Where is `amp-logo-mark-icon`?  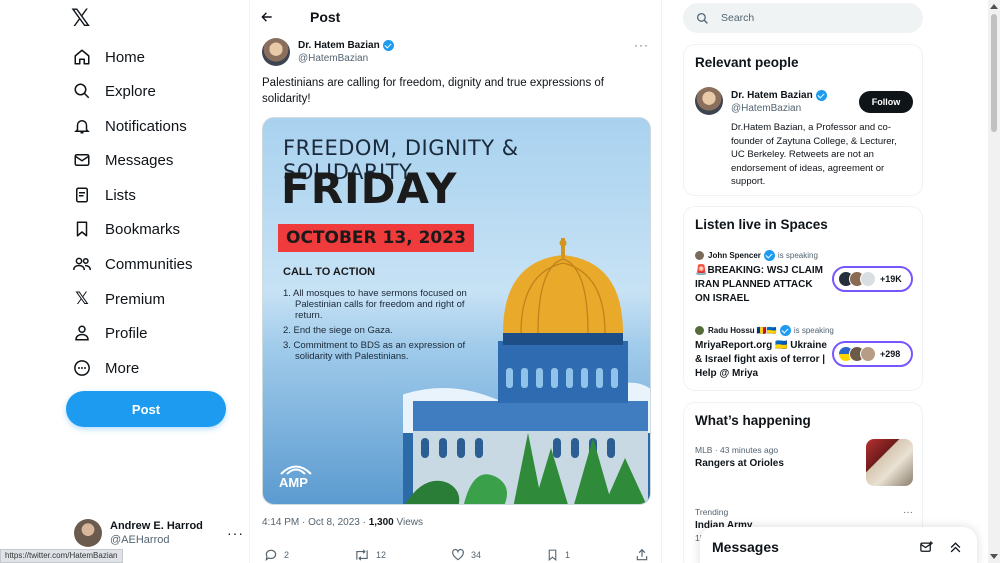
amp-logo-mark-icon is located at coordinates (296, 470).